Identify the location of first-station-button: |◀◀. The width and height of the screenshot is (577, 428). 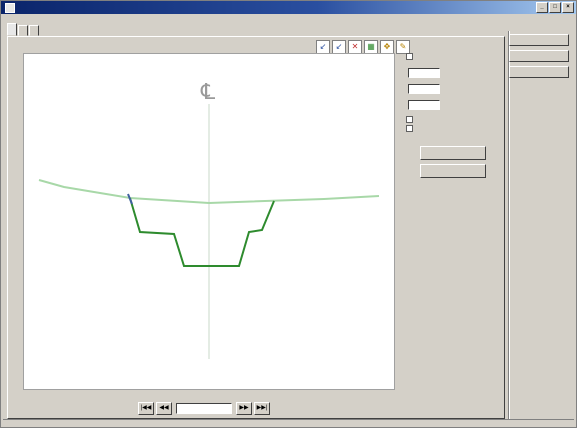
(146, 408).